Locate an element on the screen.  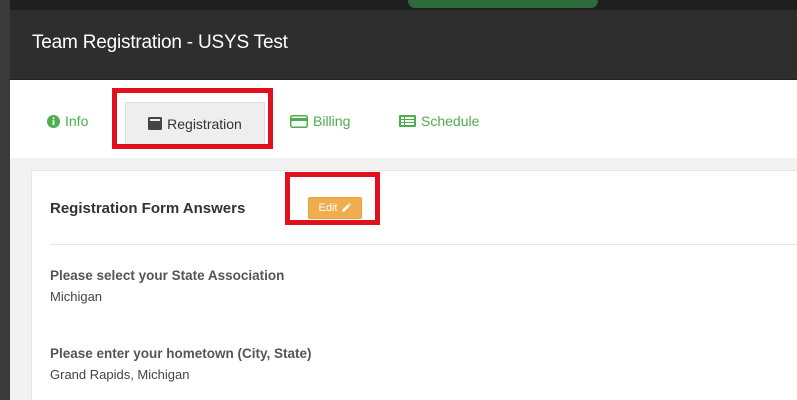
tab-schedule-label: Schedule is located at coordinates (450, 121).